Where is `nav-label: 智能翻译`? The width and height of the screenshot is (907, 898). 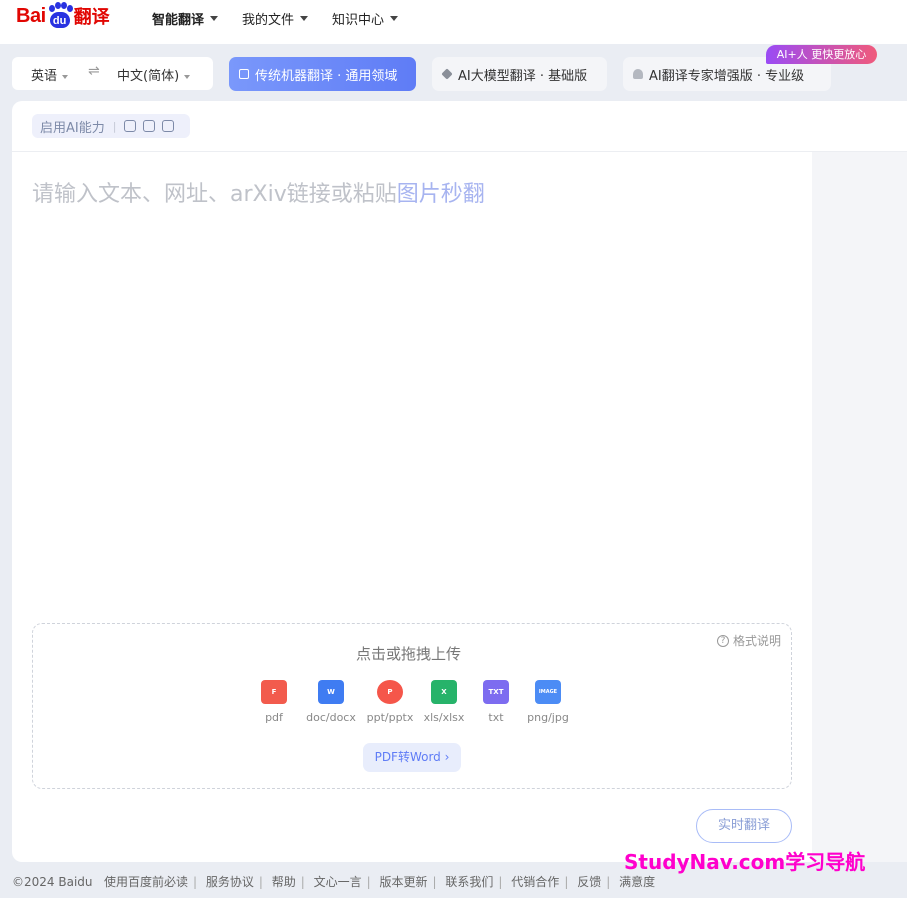
nav-label: 智能翻译 is located at coordinates (178, 20).